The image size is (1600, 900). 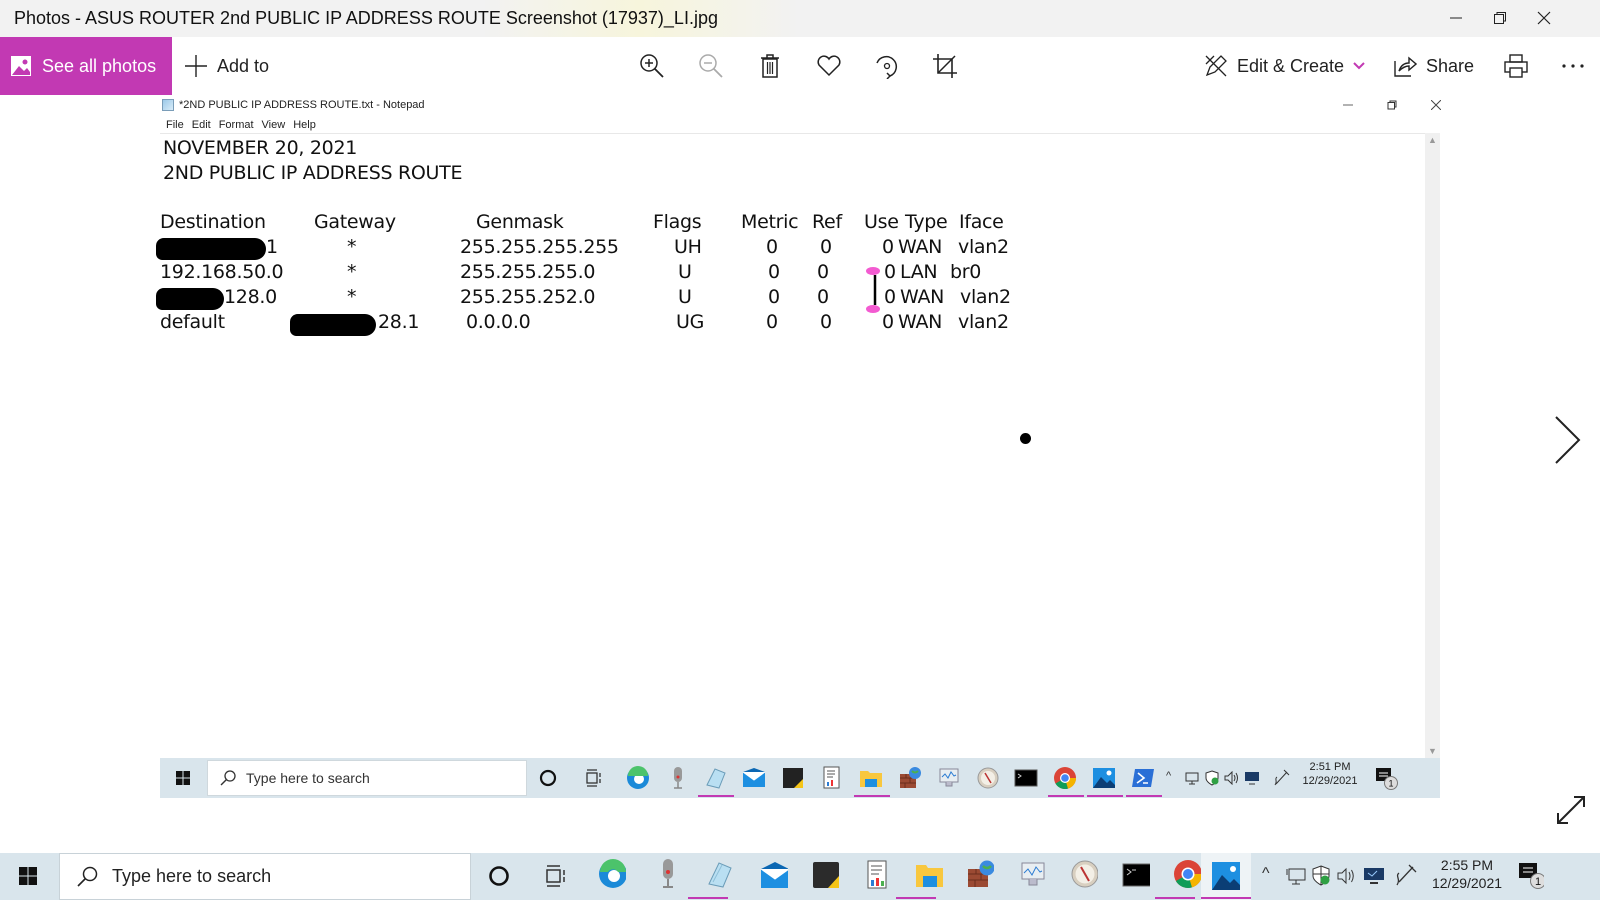 I want to click on volume-button, so click(x=1347, y=876).